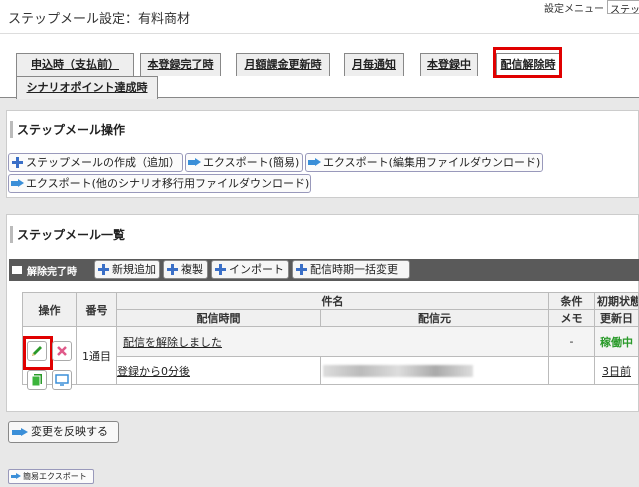 The image size is (639, 487). I want to click on row-updated-link: 3日前, so click(616, 371).